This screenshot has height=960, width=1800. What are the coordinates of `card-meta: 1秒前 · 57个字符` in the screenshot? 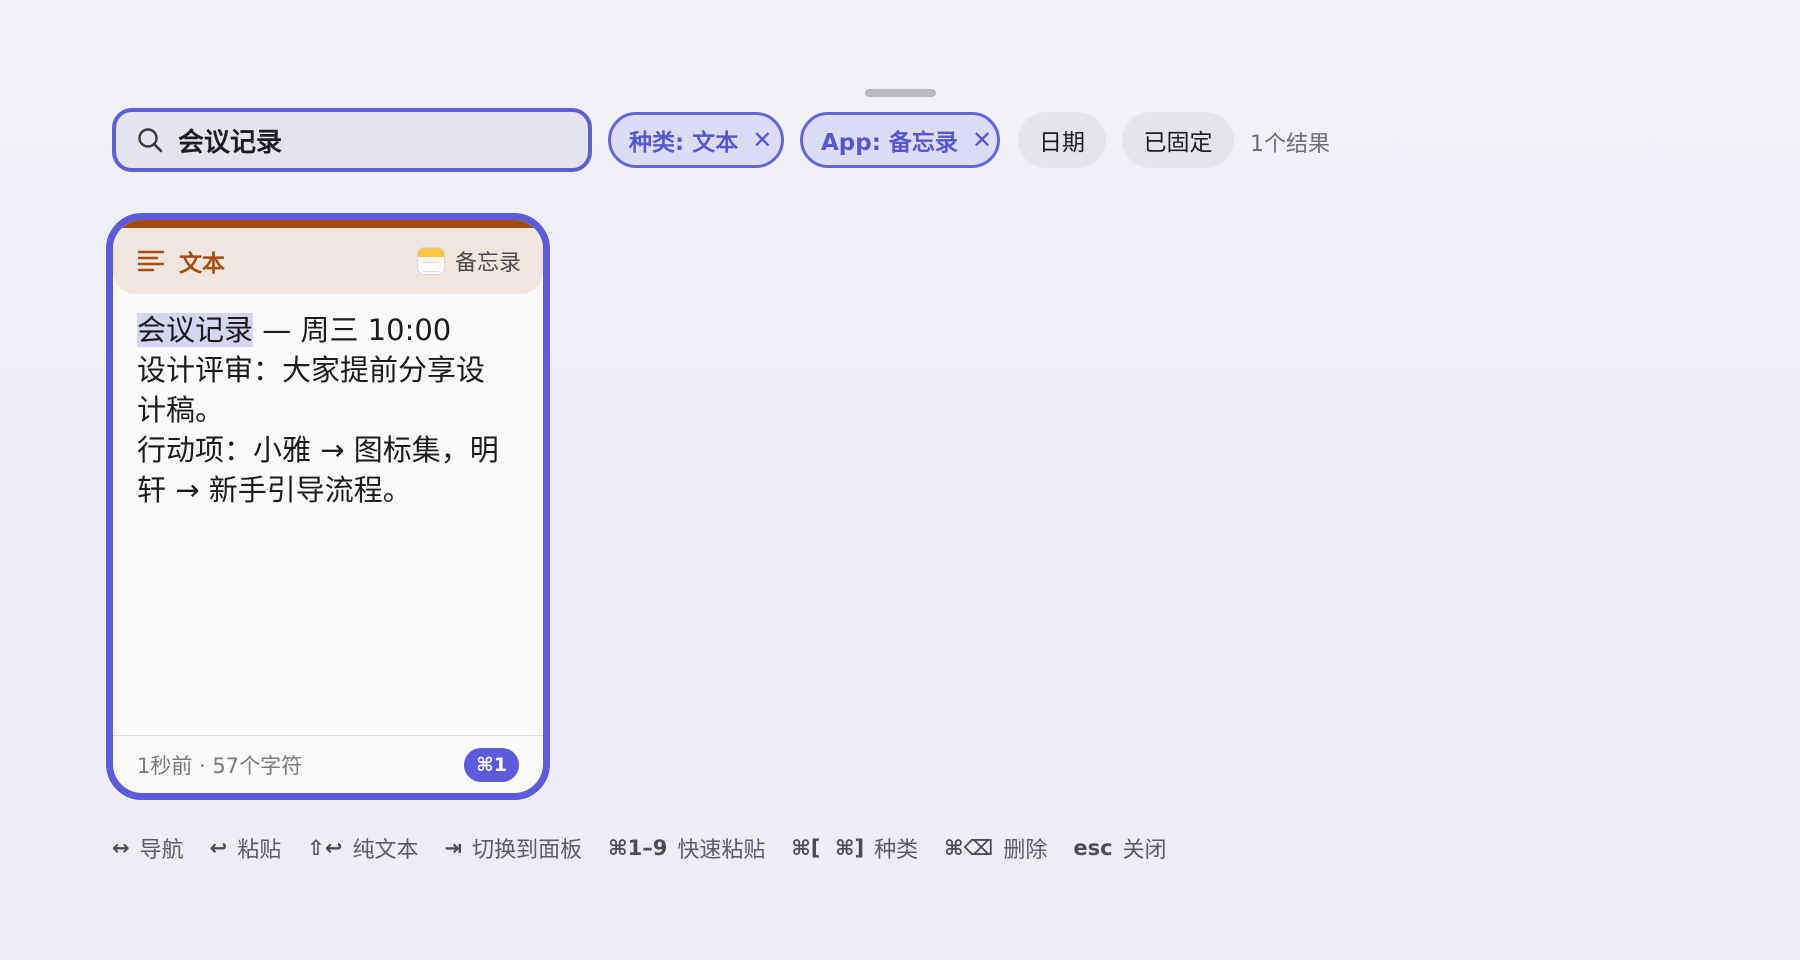 It's located at (220, 765).